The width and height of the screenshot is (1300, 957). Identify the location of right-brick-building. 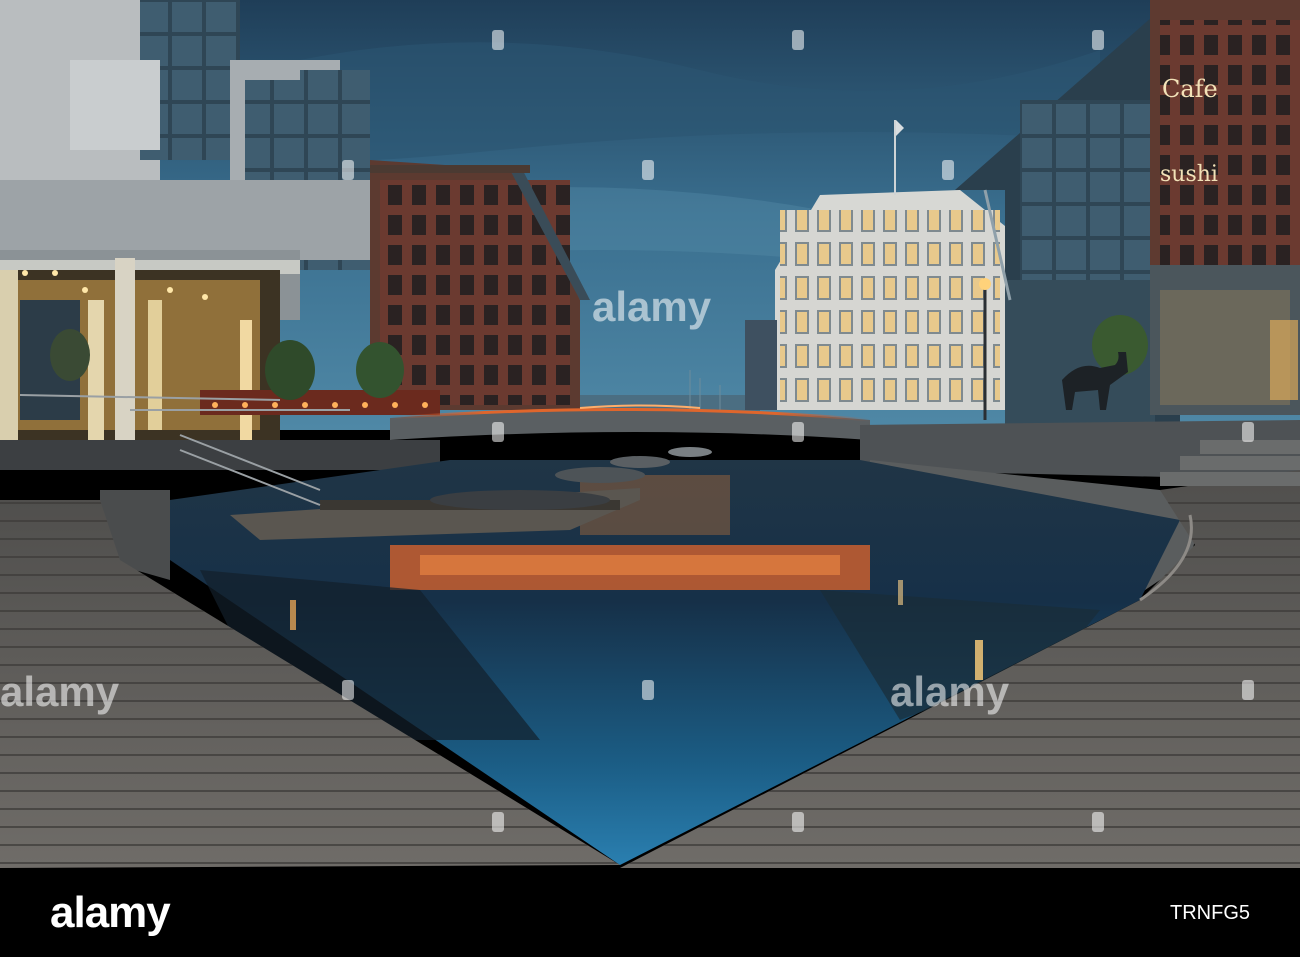
(1225, 207).